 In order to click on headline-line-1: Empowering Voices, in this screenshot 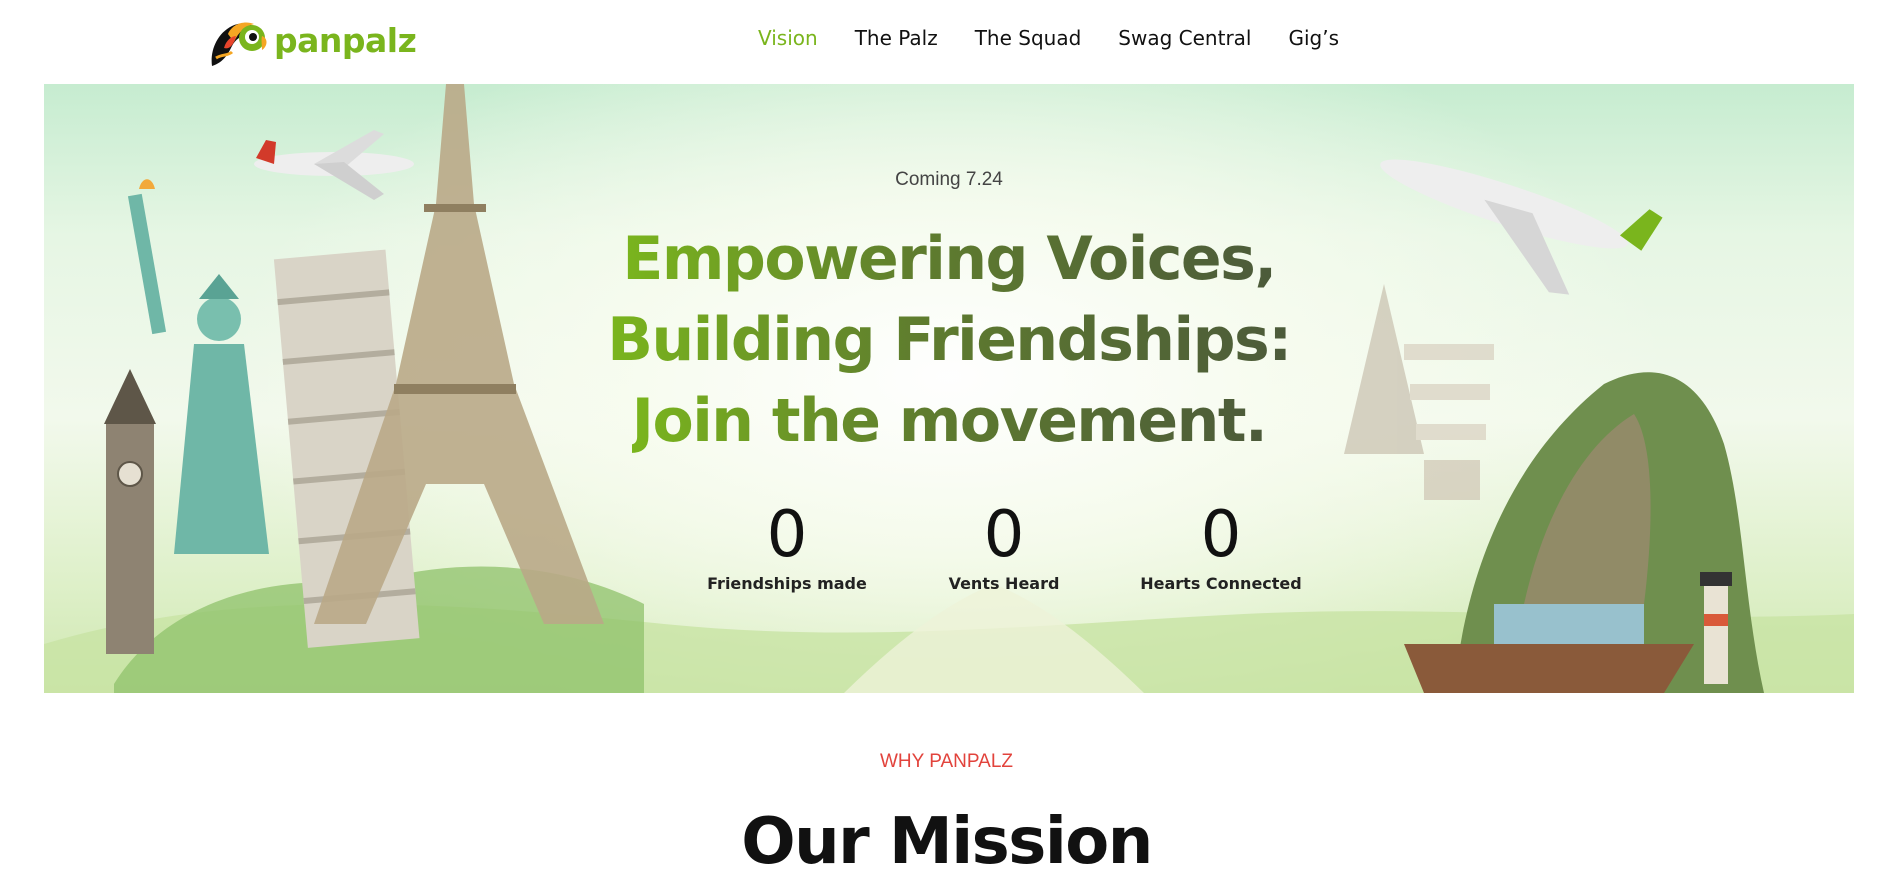, I will do `click(949, 259)`.